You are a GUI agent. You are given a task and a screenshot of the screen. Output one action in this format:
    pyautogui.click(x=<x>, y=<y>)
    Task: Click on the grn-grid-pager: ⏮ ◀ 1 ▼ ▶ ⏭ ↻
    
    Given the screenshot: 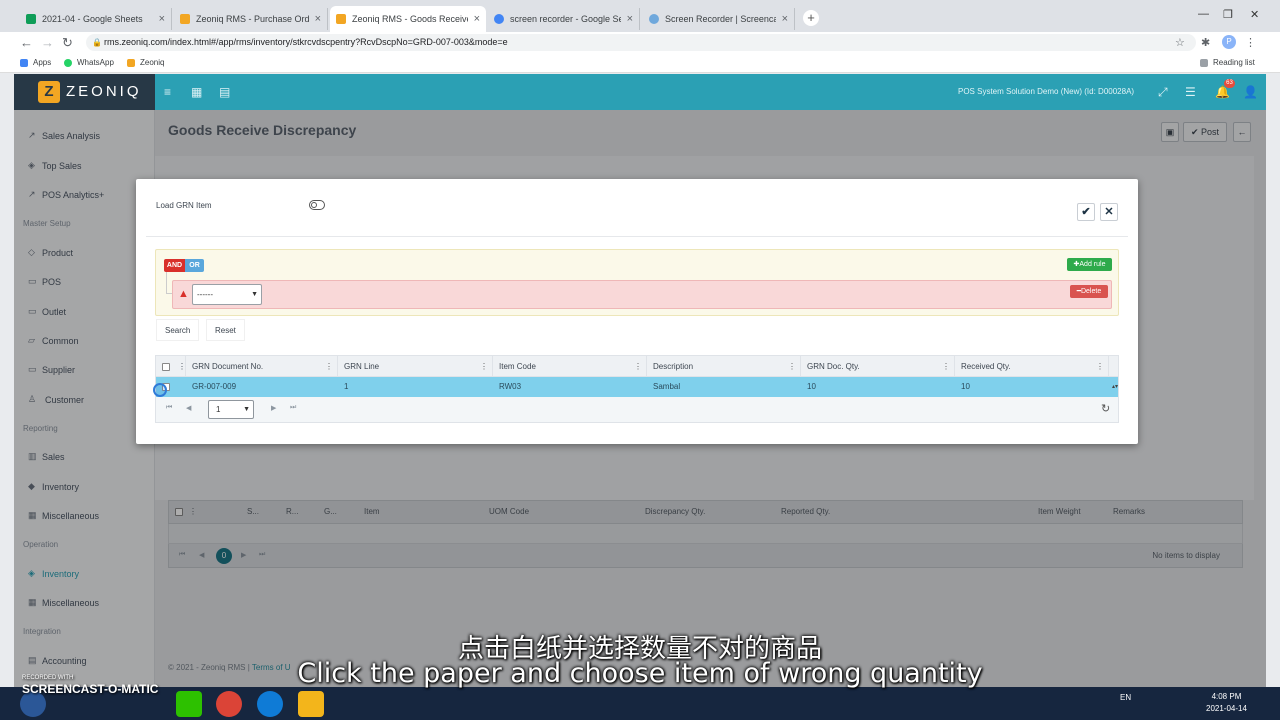 What is the action you would take?
    pyautogui.click(x=637, y=410)
    